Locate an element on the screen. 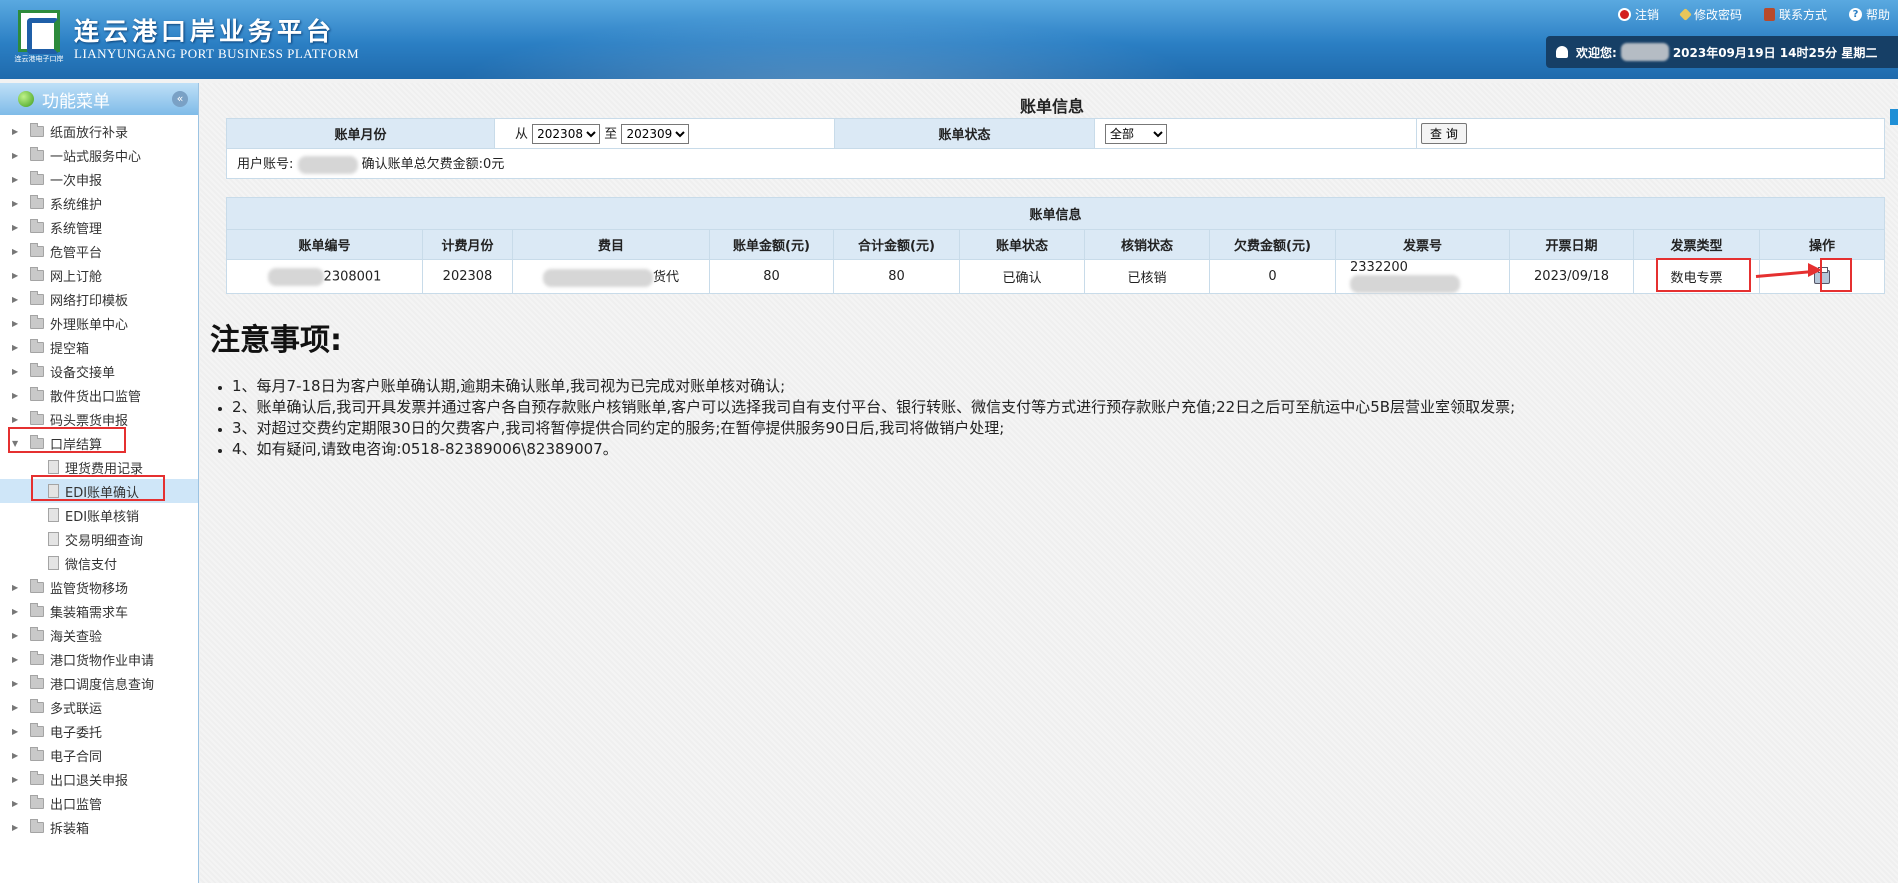  sidebar-item-16: EDI账单核销 is located at coordinates (99, 515).